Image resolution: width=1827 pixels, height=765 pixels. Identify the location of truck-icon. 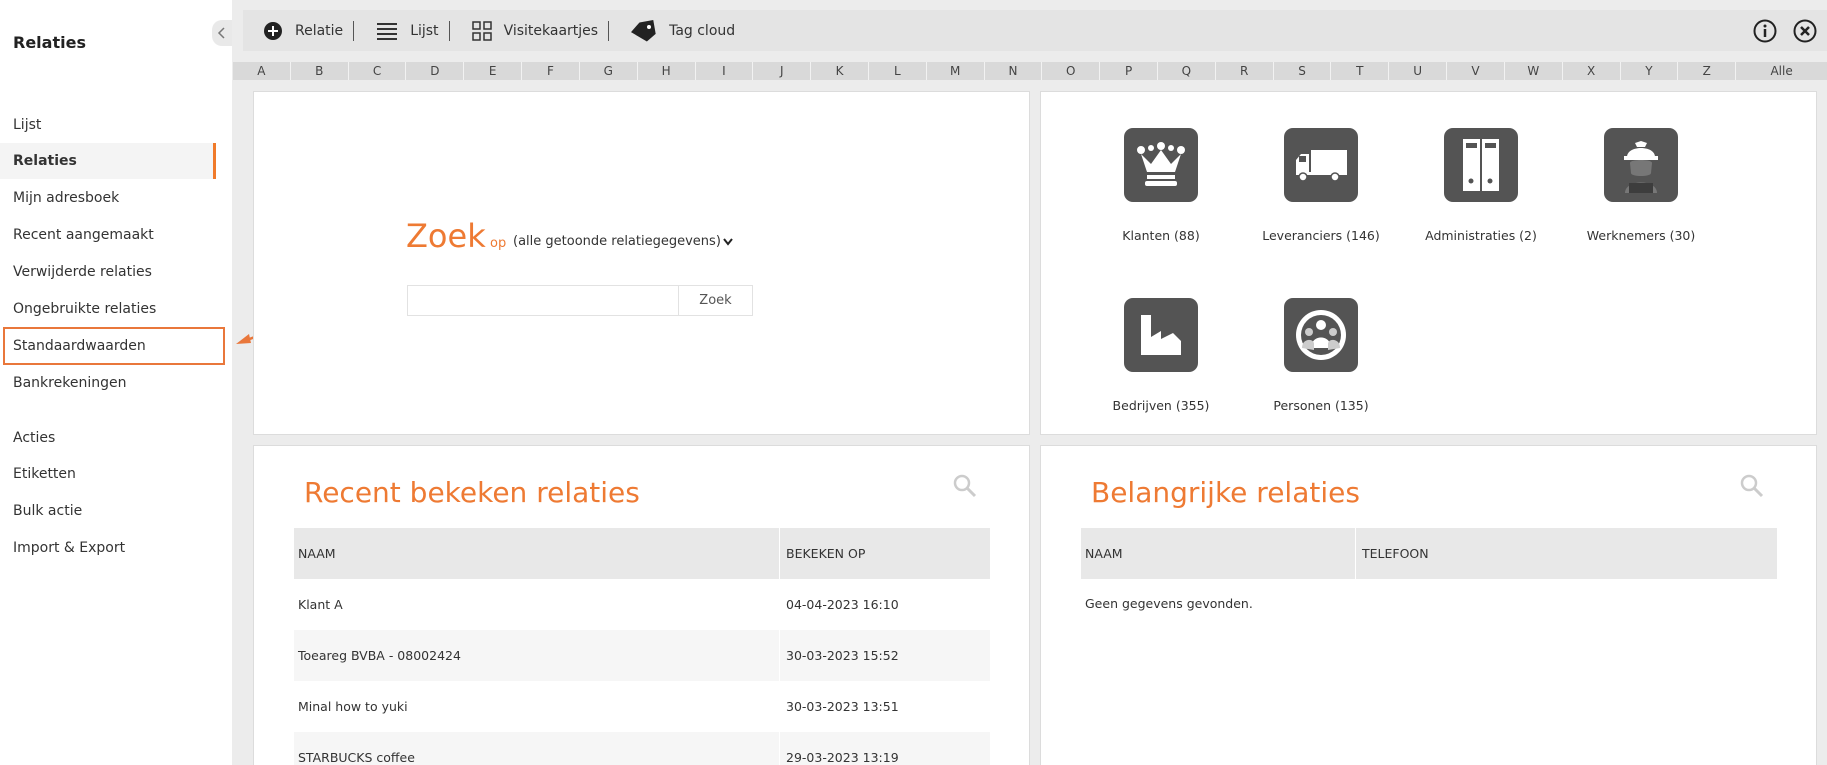
(1321, 166).